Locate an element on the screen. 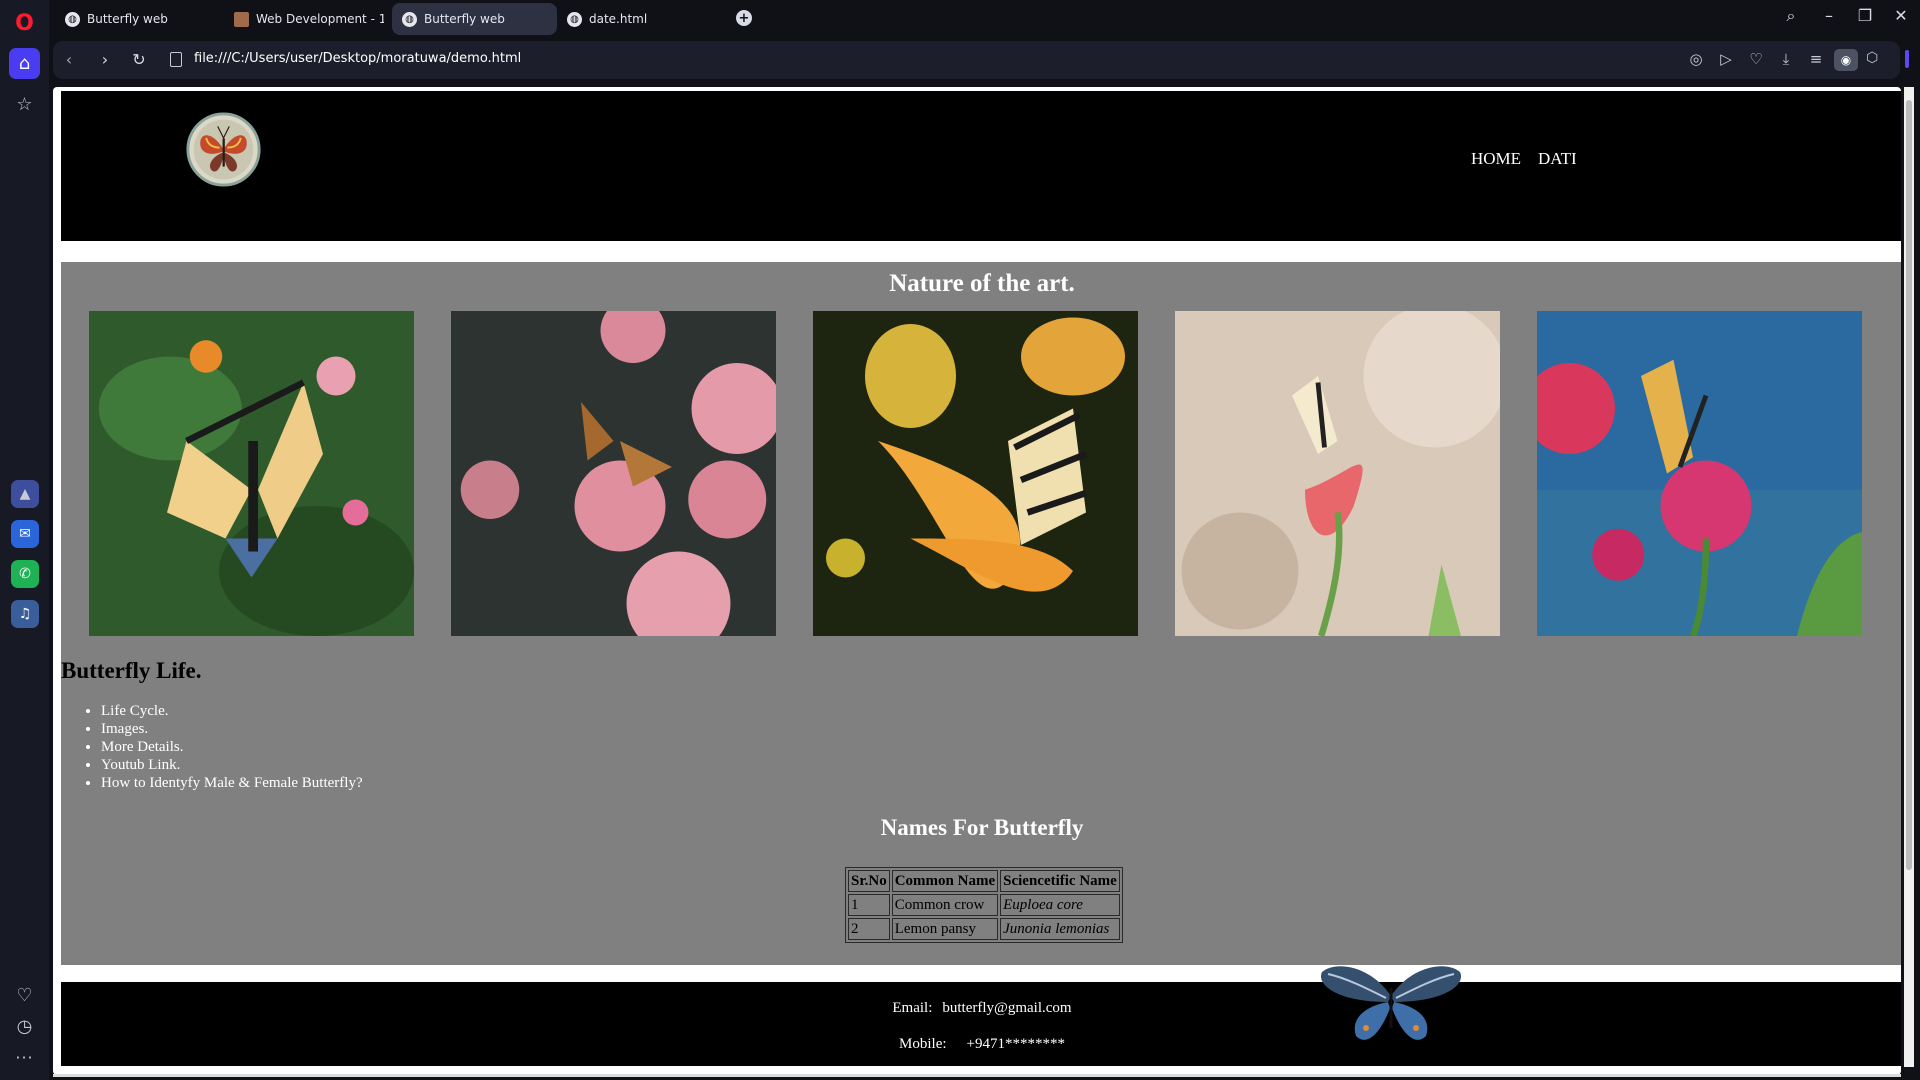  forward-arrow-icon: › is located at coordinates (105, 59).